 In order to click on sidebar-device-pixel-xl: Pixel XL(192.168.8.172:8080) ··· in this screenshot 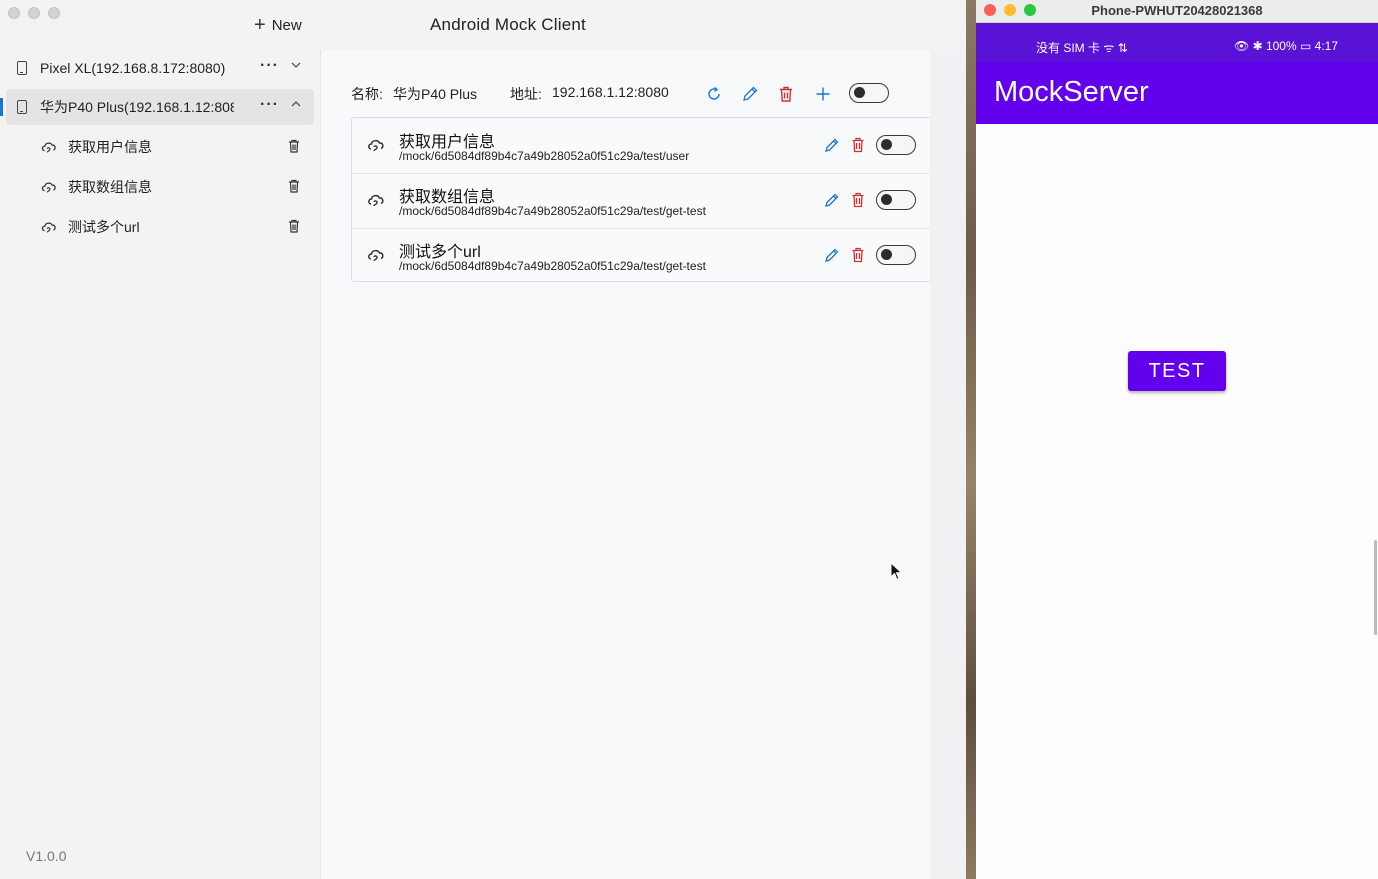, I will do `click(160, 68)`.